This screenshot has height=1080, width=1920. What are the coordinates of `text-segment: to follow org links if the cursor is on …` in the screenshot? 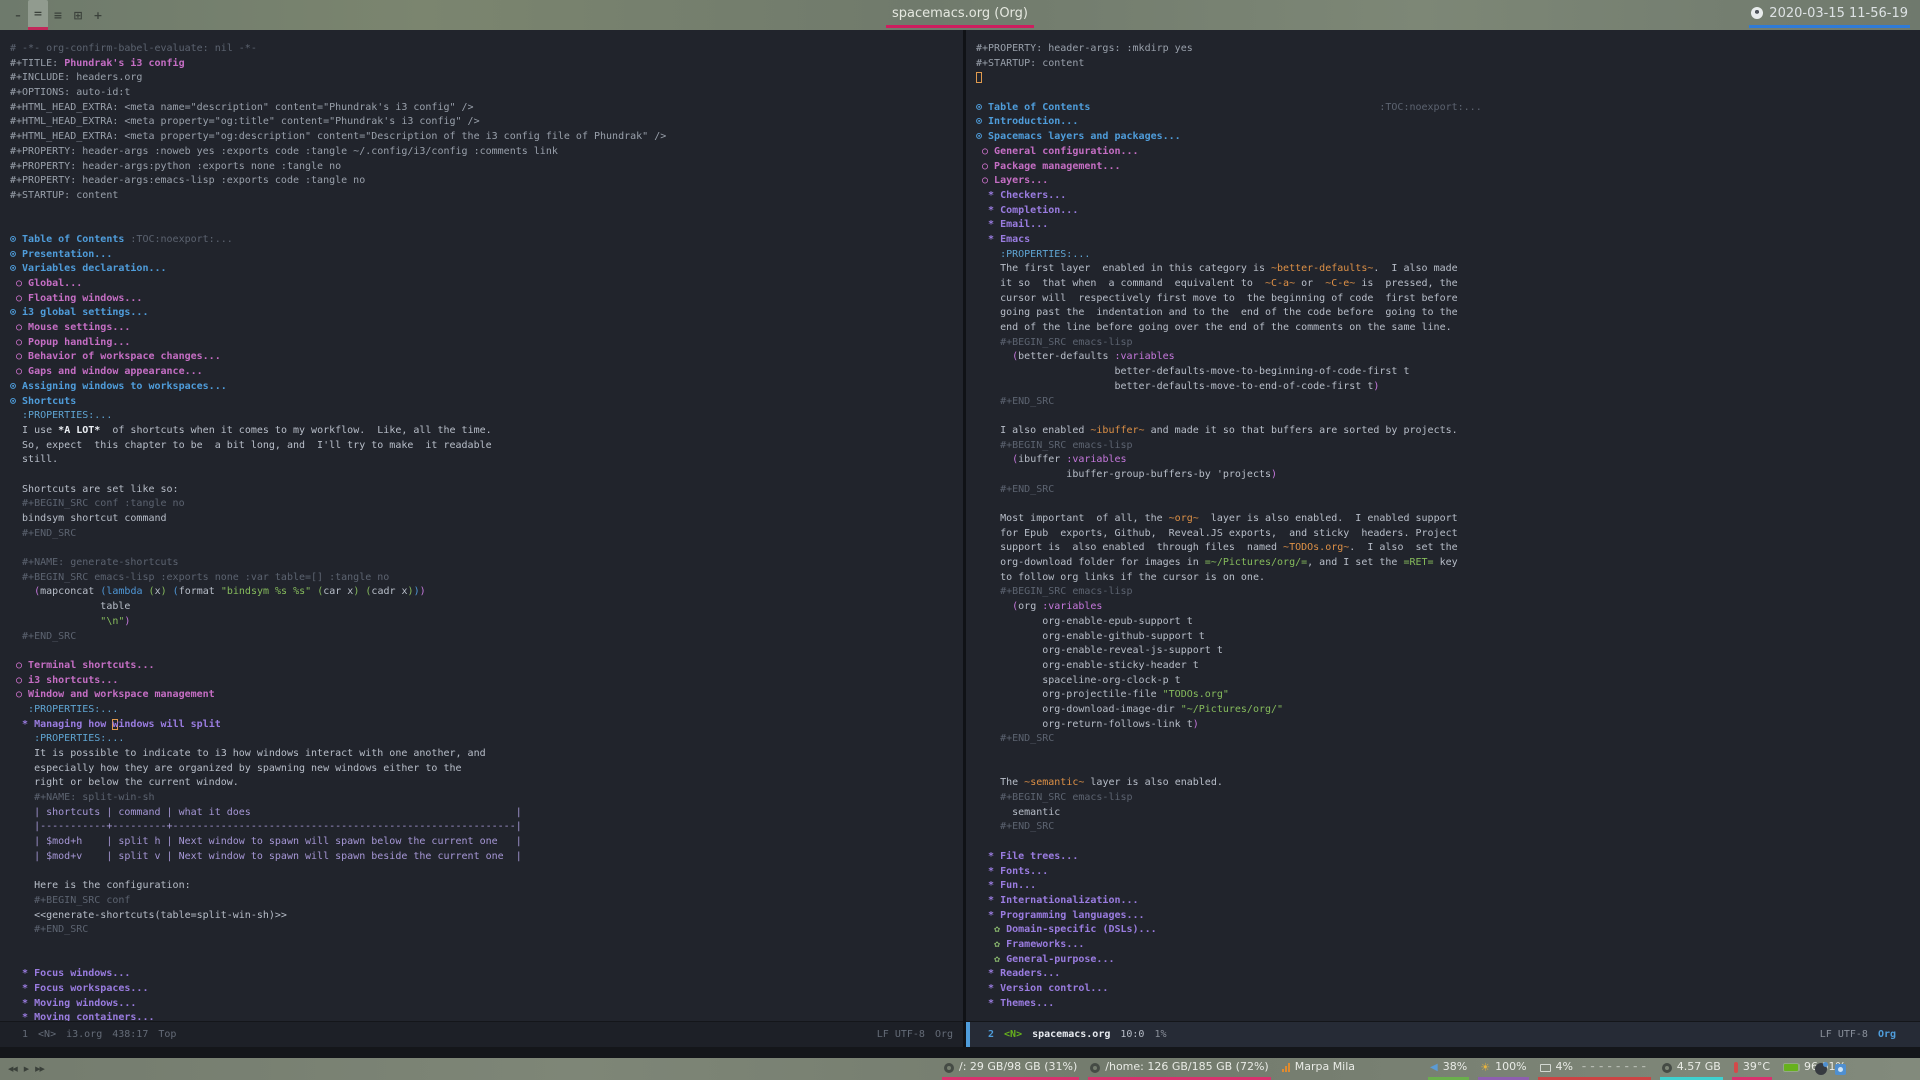 It's located at (1120, 577).